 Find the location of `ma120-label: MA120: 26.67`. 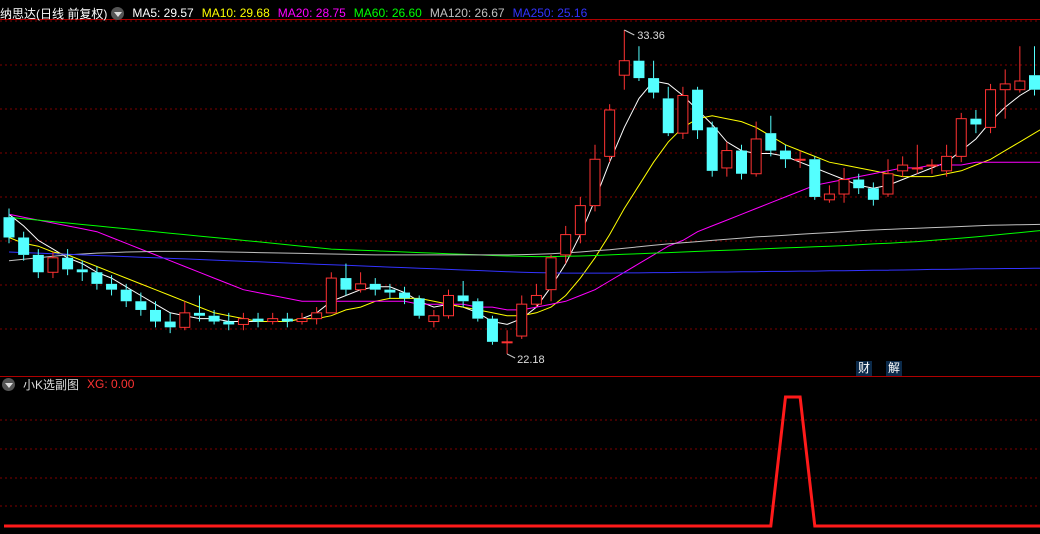

ma120-label: MA120: 26.67 is located at coordinates (467, 13).